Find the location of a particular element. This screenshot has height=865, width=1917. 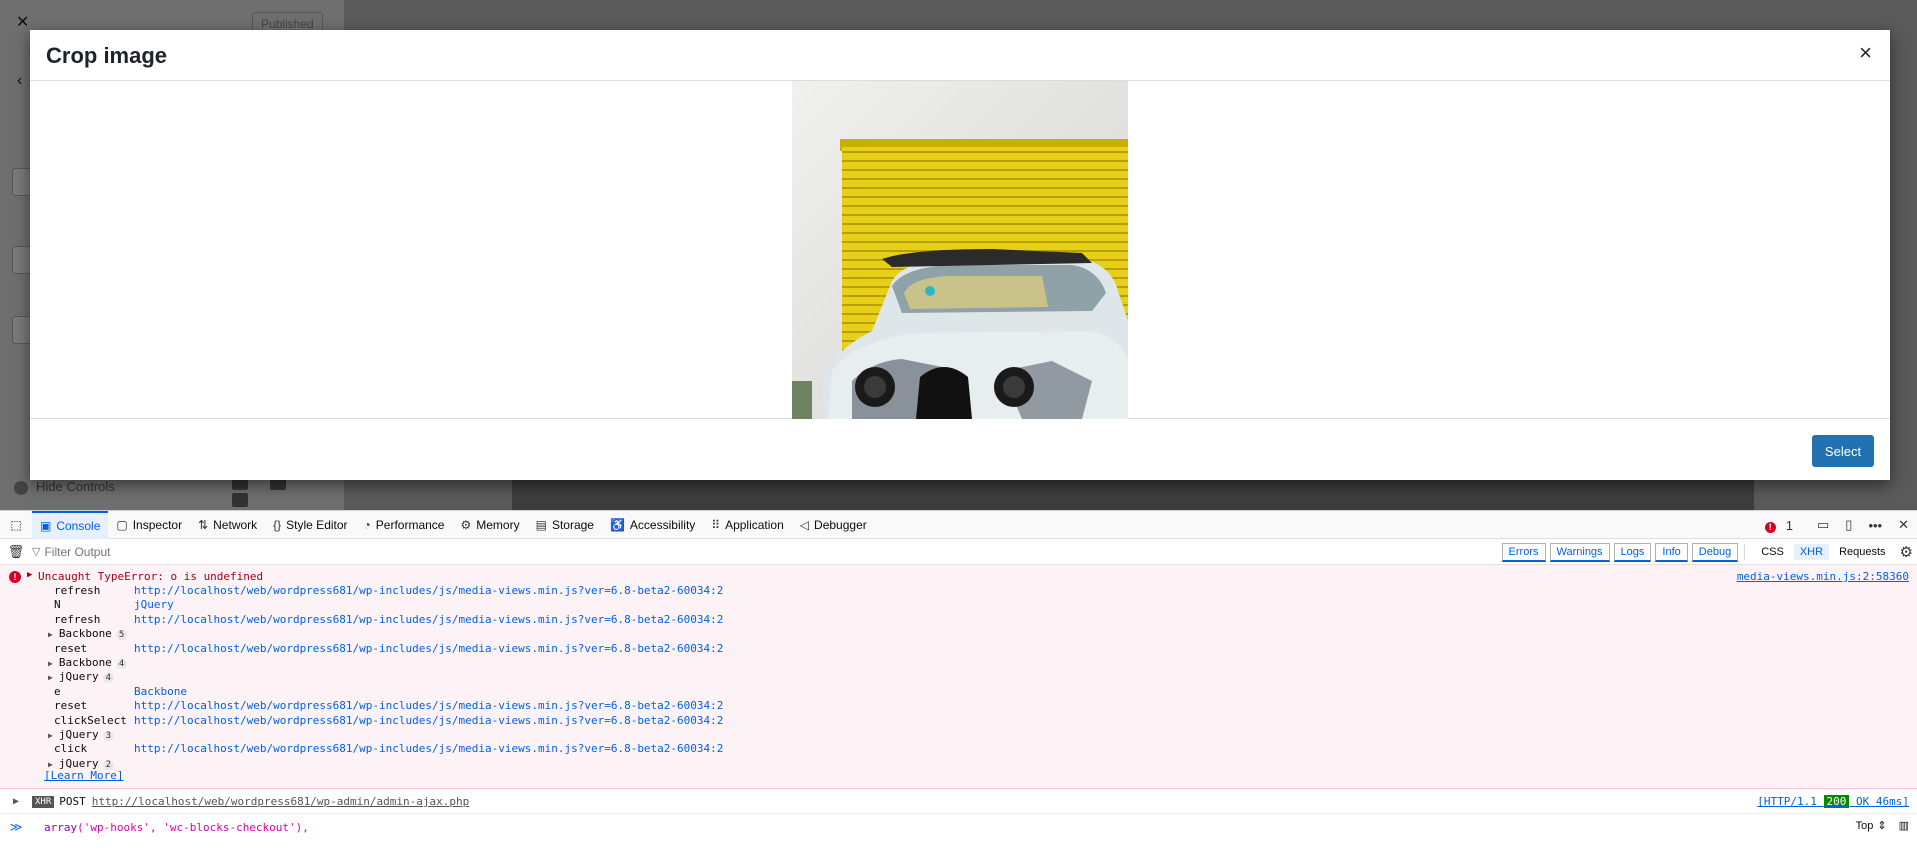

stack-frame-group: ▶ Backbone 4 is located at coordinates (88, 663).